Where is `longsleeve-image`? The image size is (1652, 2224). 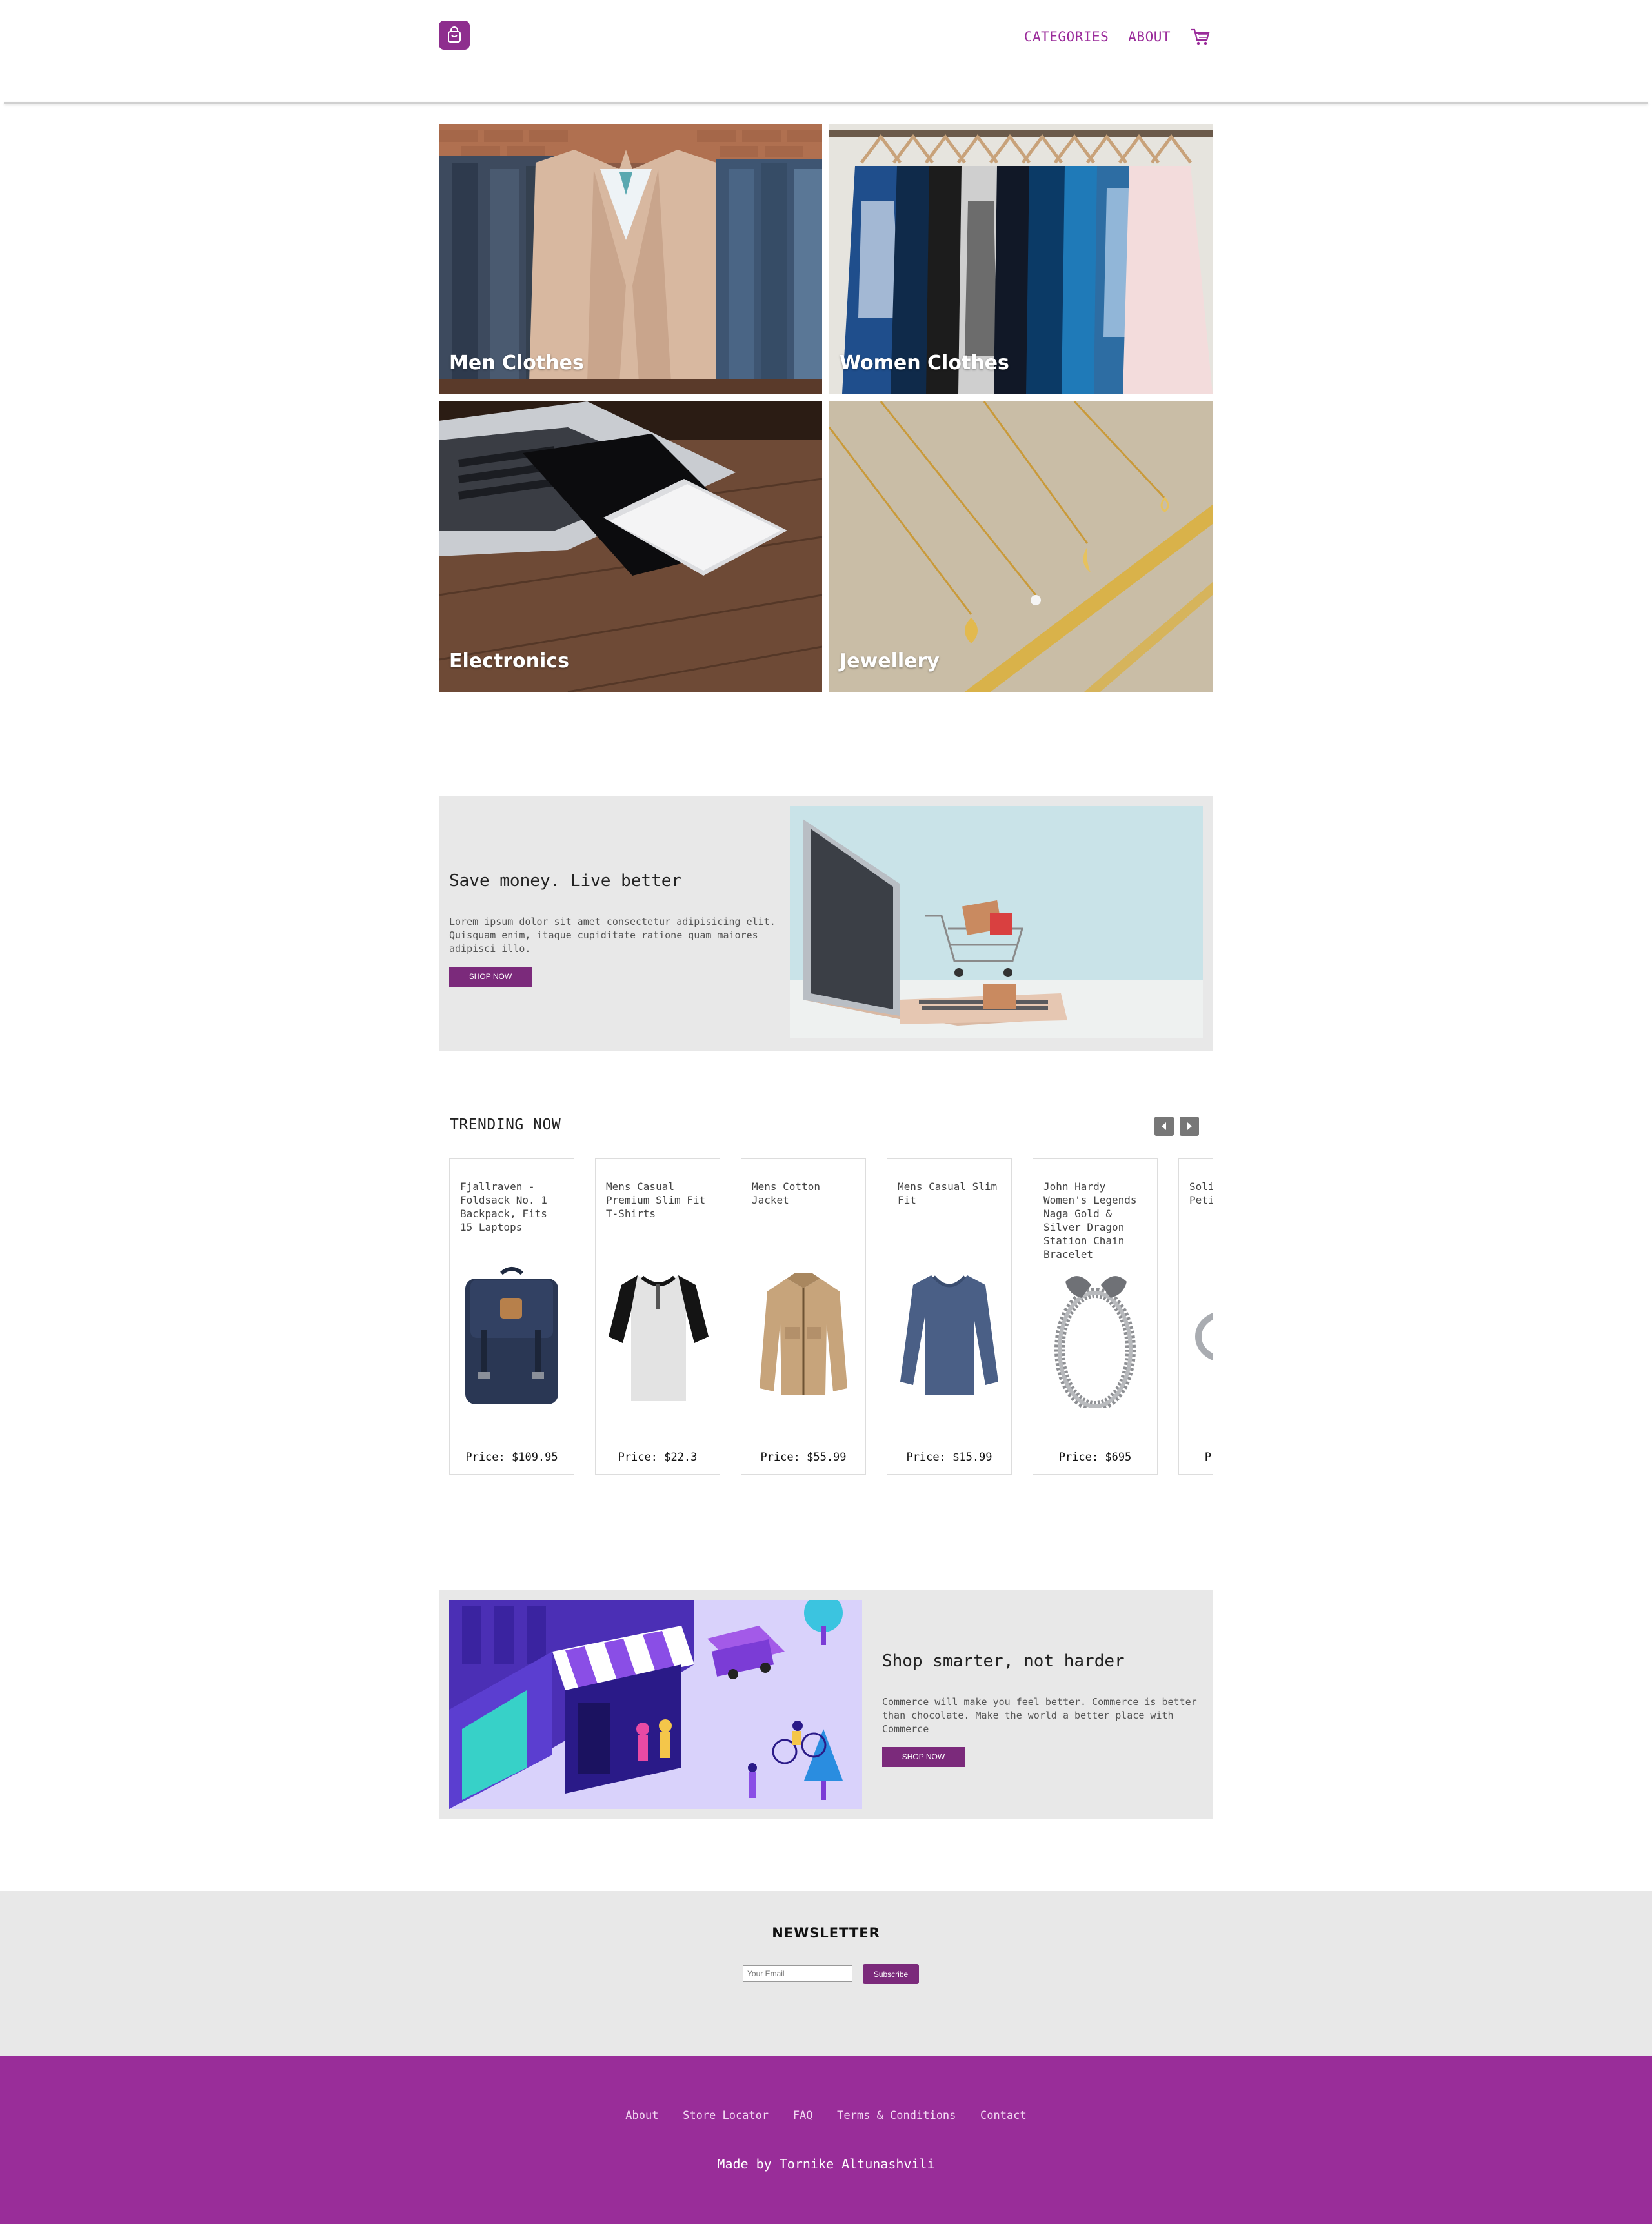
longsleeve-image is located at coordinates (949, 1335).